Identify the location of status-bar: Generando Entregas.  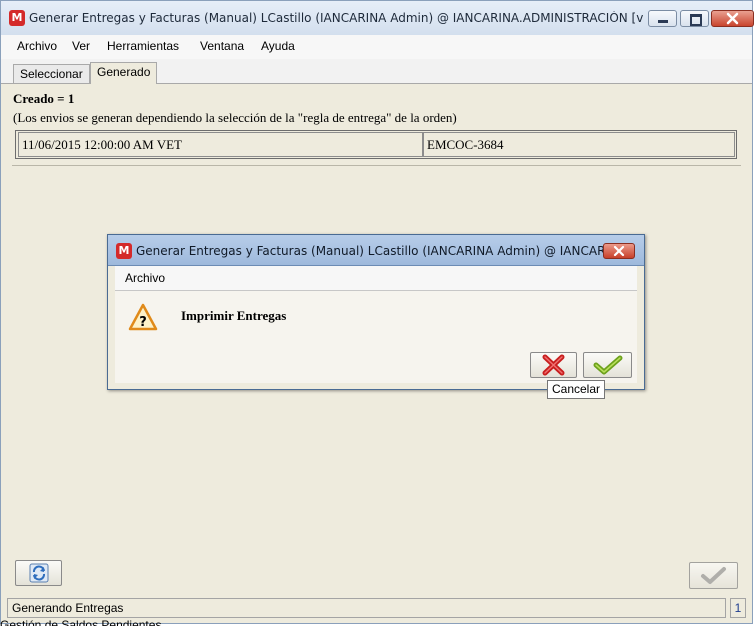
(366, 608).